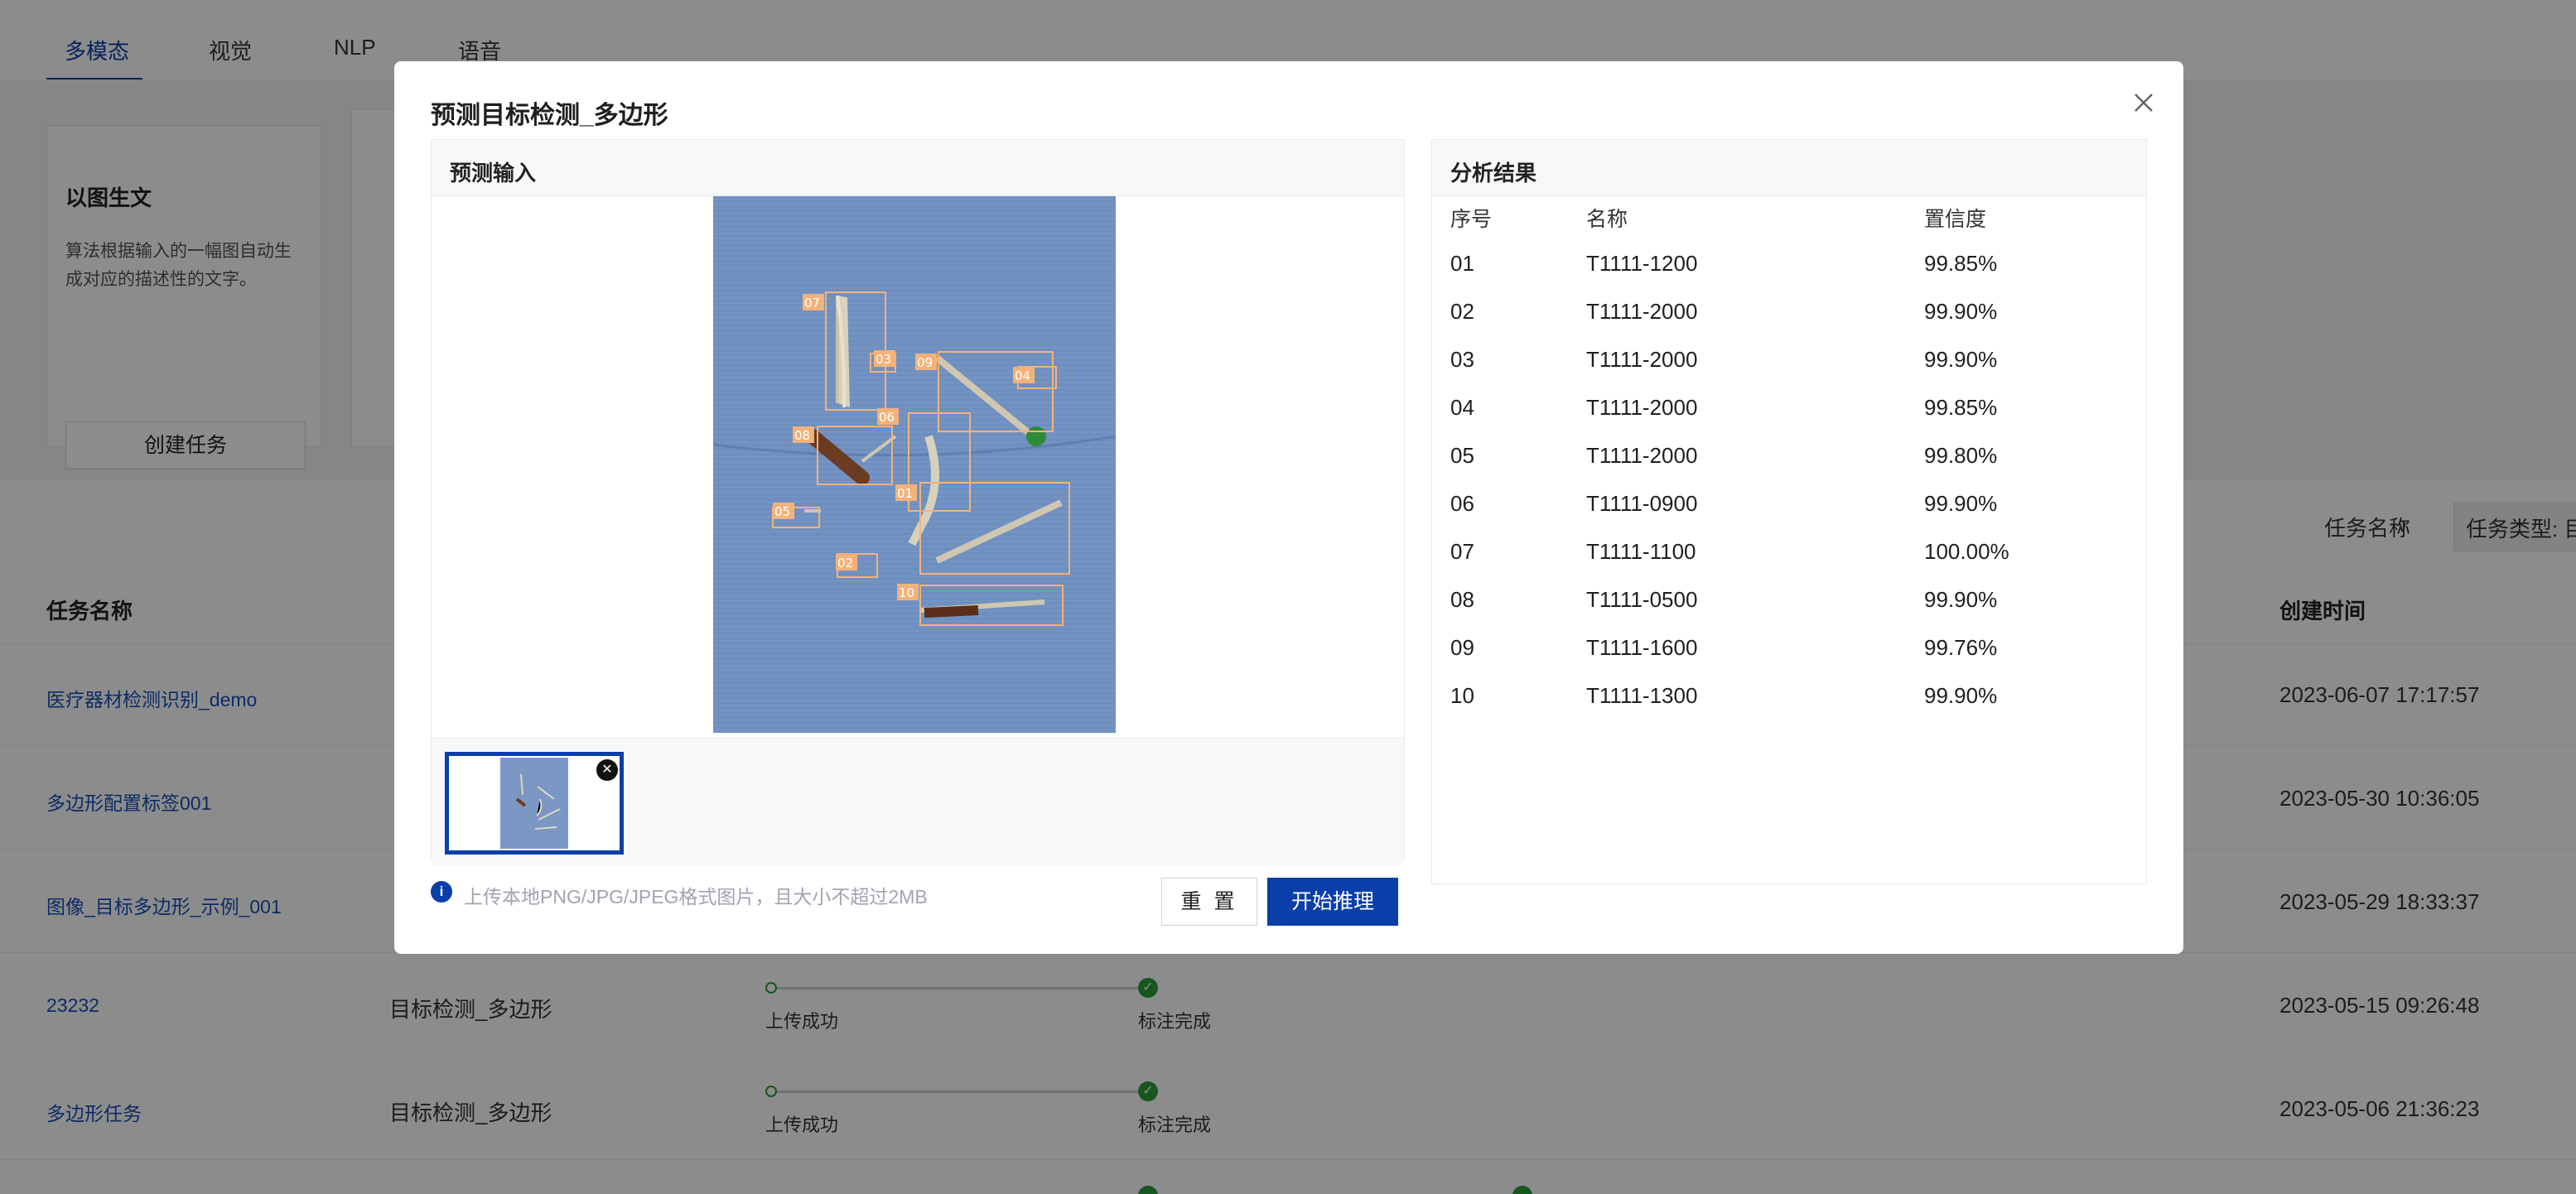 The width and height of the screenshot is (2576, 1194). Describe the element at coordinates (782, 511) in the screenshot. I see `detection-label-05: 05` at that location.